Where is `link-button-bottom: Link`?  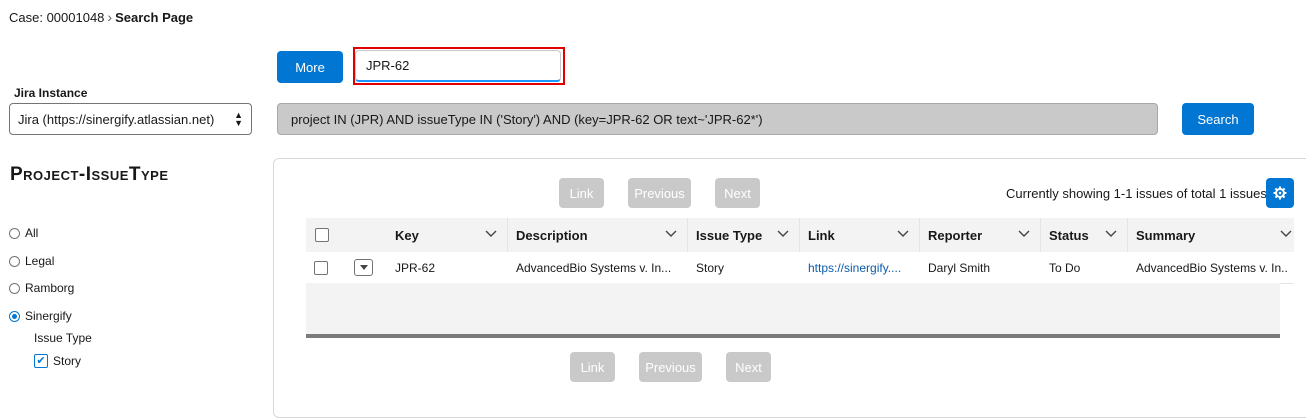
link-button-bottom: Link is located at coordinates (592, 367).